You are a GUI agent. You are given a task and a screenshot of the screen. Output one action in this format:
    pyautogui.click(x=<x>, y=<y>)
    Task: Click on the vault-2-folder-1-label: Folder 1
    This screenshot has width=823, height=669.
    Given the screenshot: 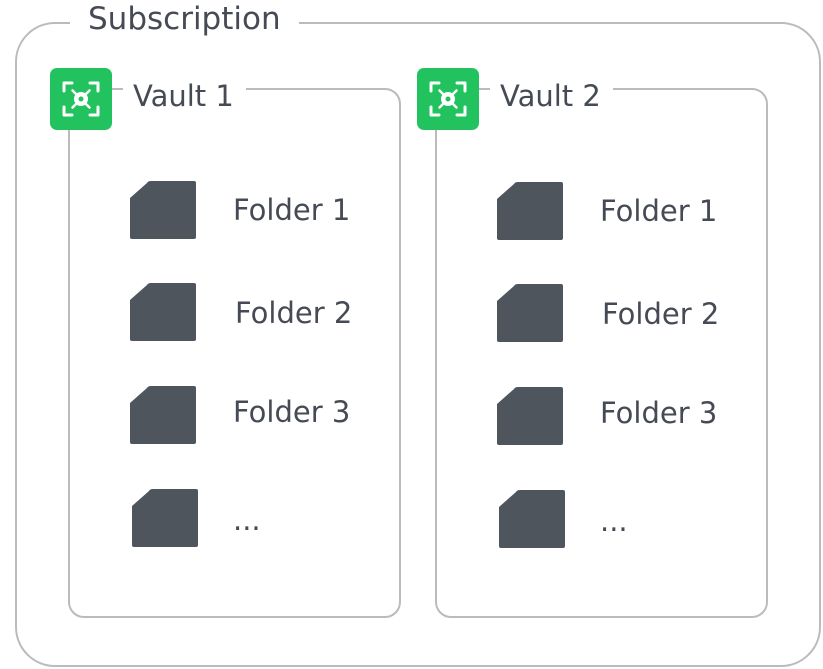 What is the action you would take?
    pyautogui.click(x=659, y=211)
    